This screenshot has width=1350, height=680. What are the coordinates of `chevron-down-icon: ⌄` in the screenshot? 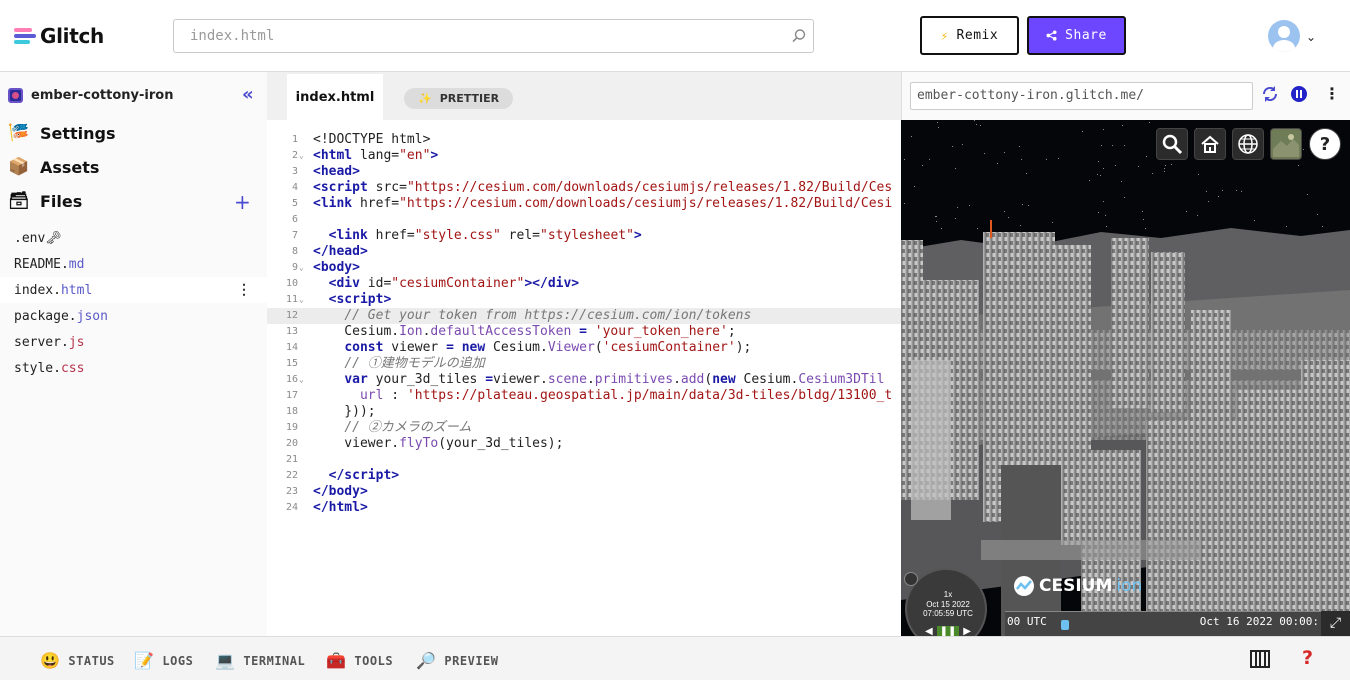 It's located at (1311, 37).